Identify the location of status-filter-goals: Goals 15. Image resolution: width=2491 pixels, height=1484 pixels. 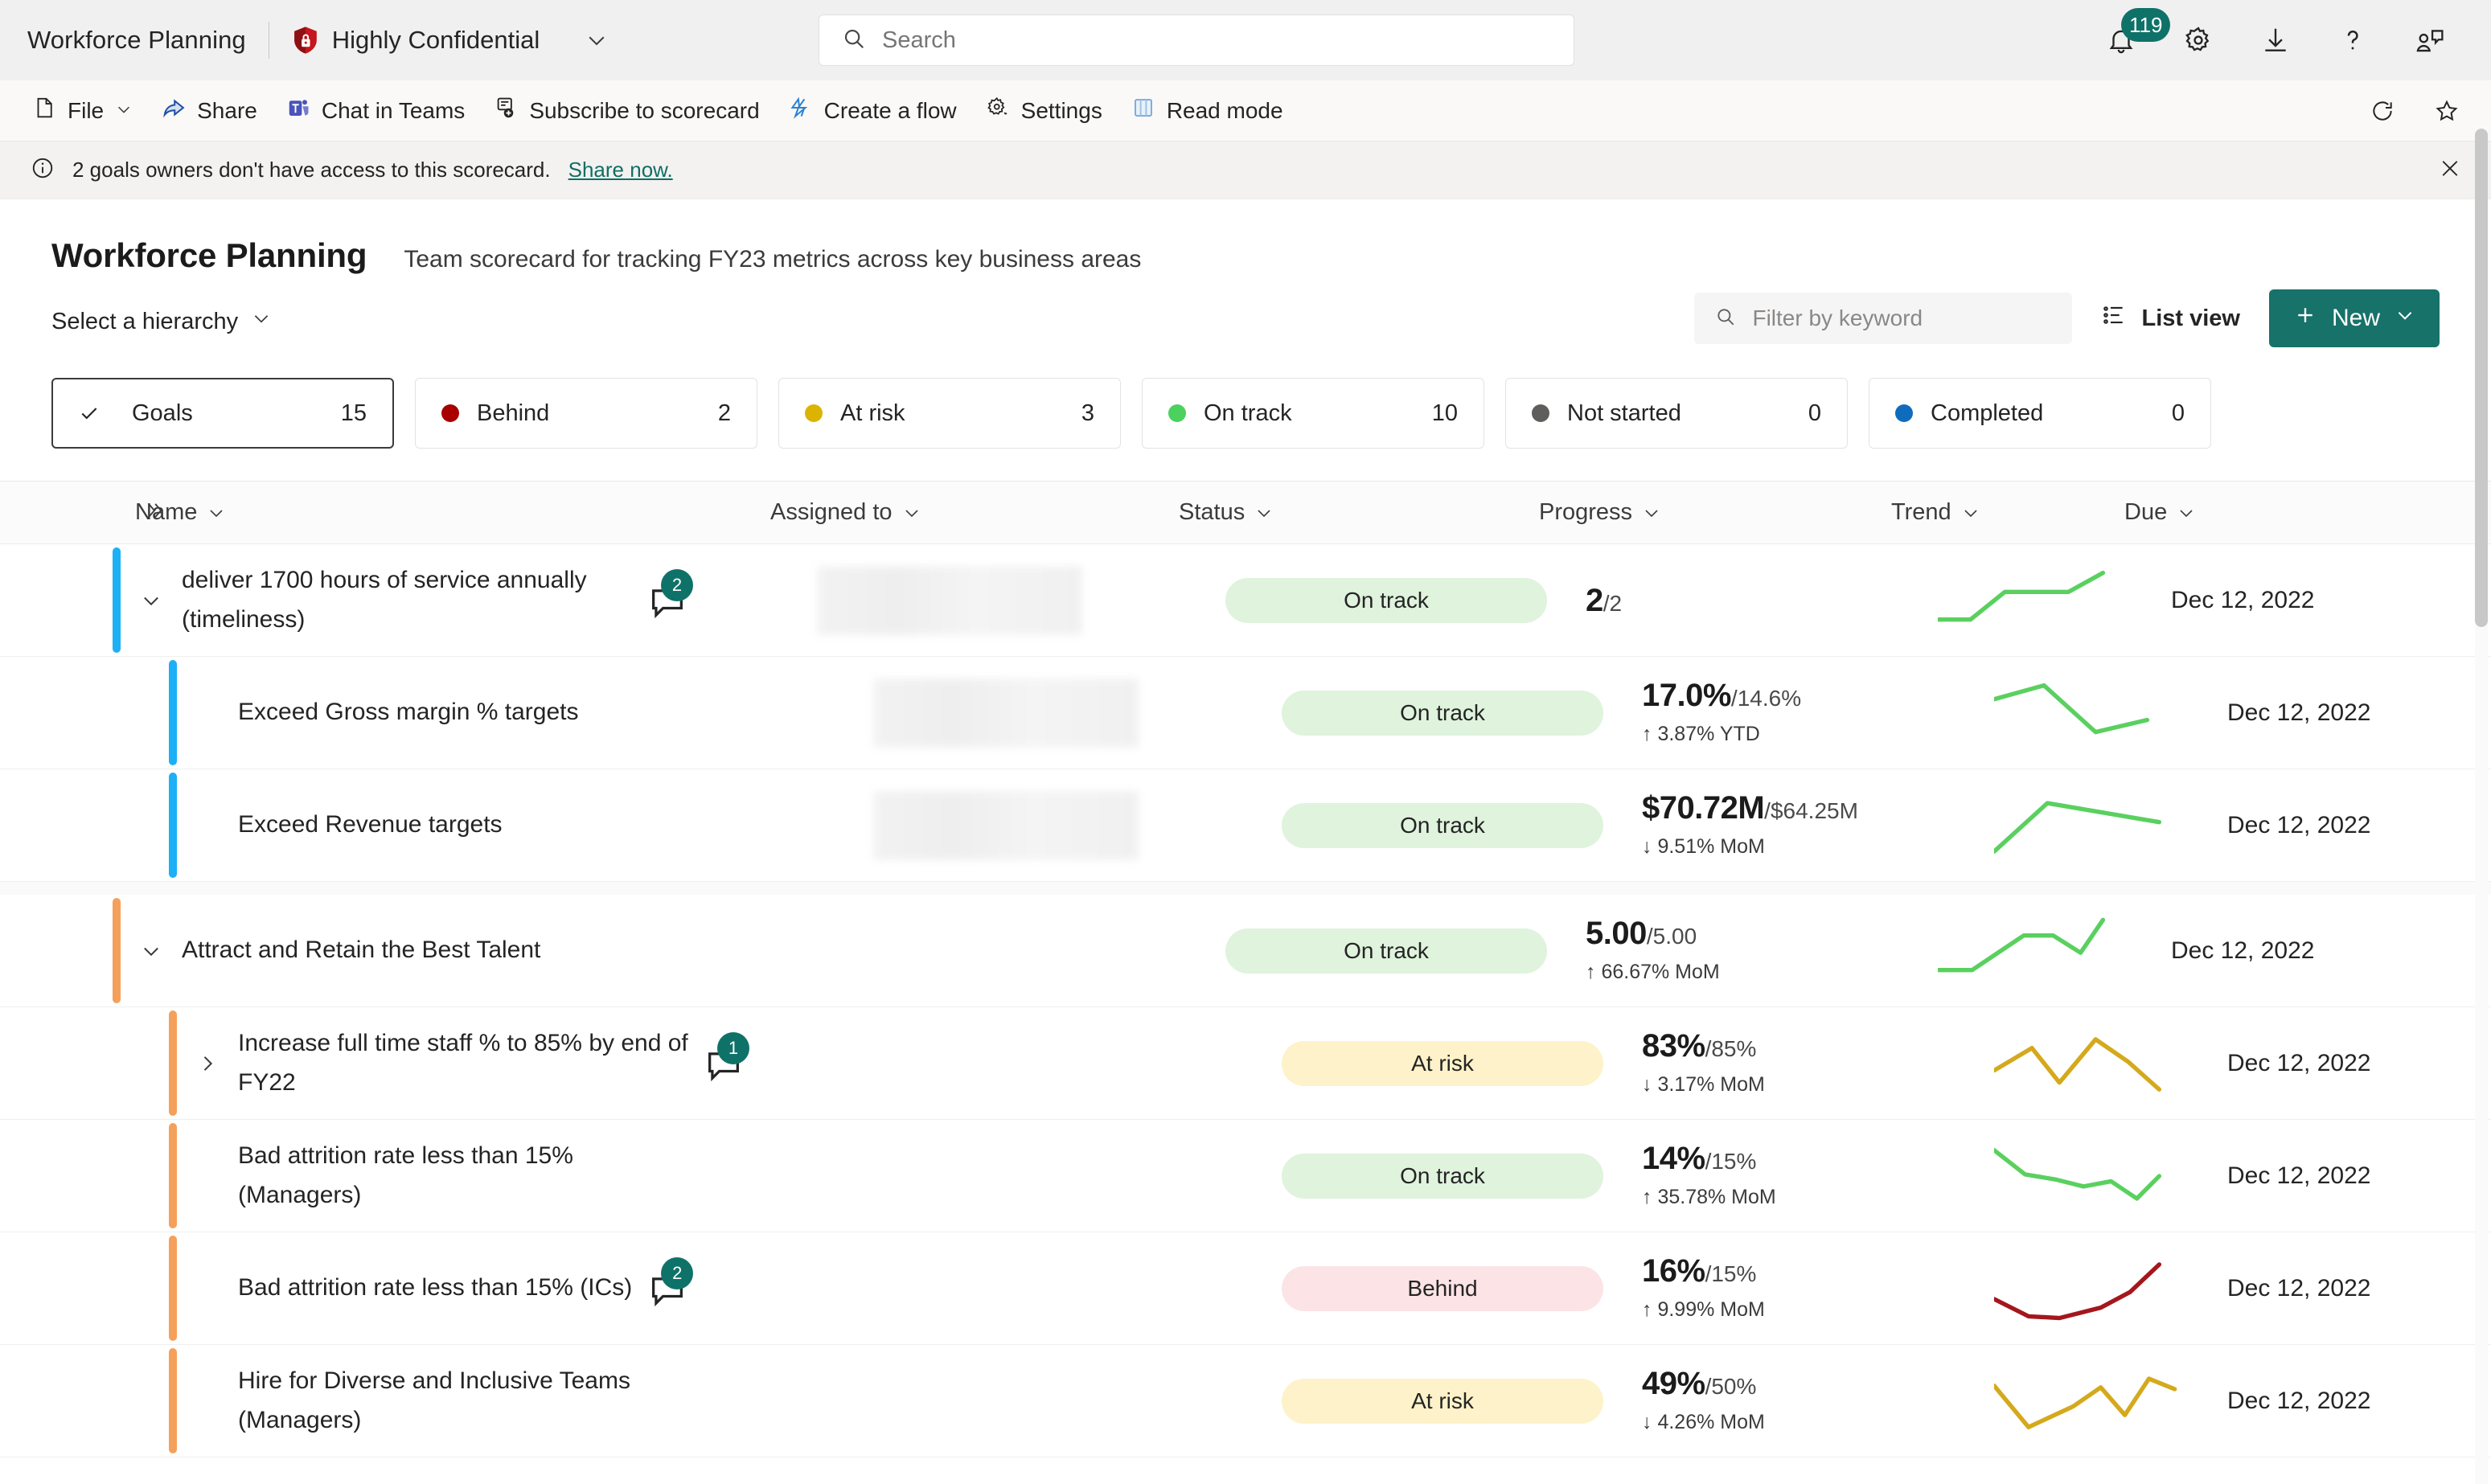
(223, 414).